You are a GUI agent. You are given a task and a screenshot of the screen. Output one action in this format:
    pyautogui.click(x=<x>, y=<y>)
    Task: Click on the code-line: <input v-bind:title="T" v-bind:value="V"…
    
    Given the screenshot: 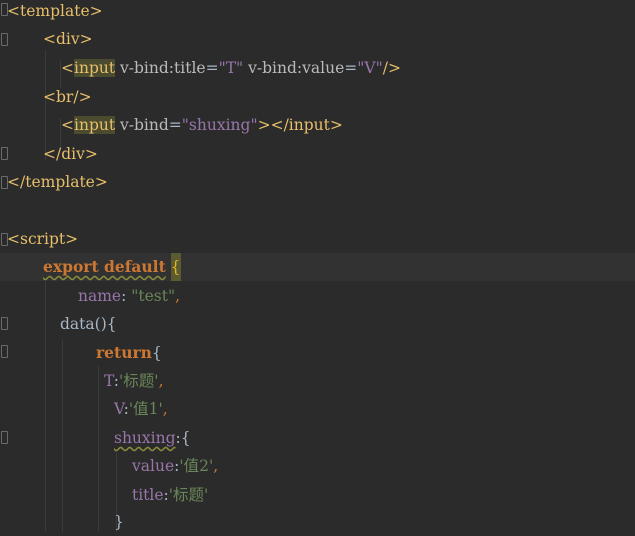 What is the action you would take?
    pyautogui.click(x=231, y=68)
    